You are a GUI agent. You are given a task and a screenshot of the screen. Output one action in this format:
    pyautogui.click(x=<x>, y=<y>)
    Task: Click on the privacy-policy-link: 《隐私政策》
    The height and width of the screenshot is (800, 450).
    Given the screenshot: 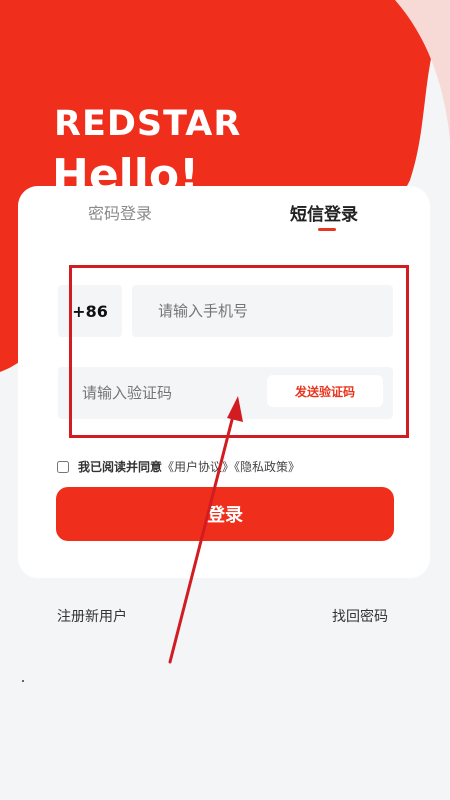 What is the action you would take?
    pyautogui.click(x=267, y=467)
    